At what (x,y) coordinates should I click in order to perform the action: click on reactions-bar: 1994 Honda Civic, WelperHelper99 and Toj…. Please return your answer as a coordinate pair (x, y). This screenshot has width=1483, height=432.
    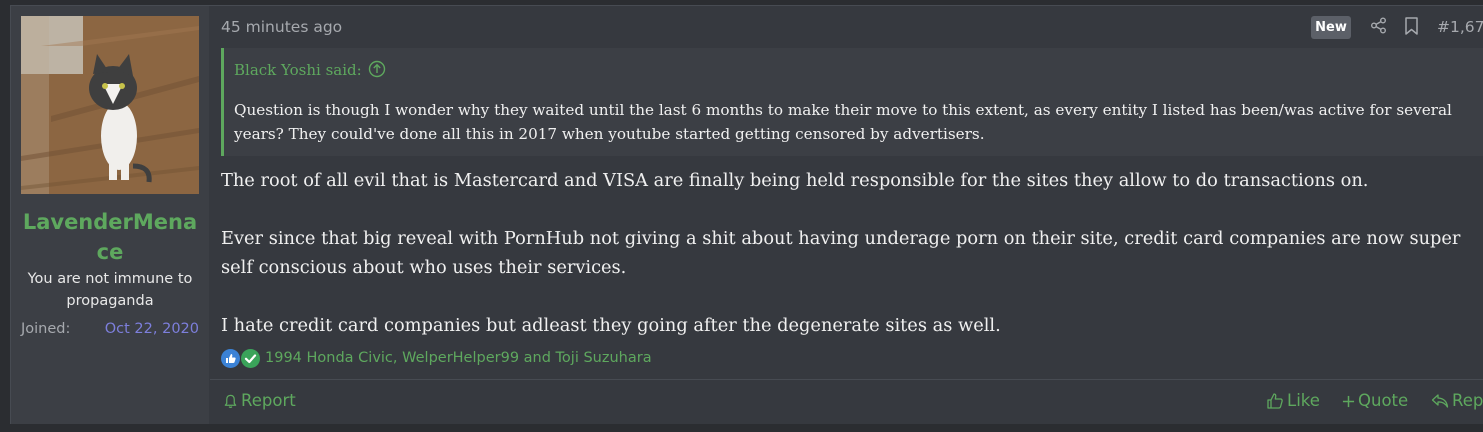
    Looking at the image, I should click on (436, 358).